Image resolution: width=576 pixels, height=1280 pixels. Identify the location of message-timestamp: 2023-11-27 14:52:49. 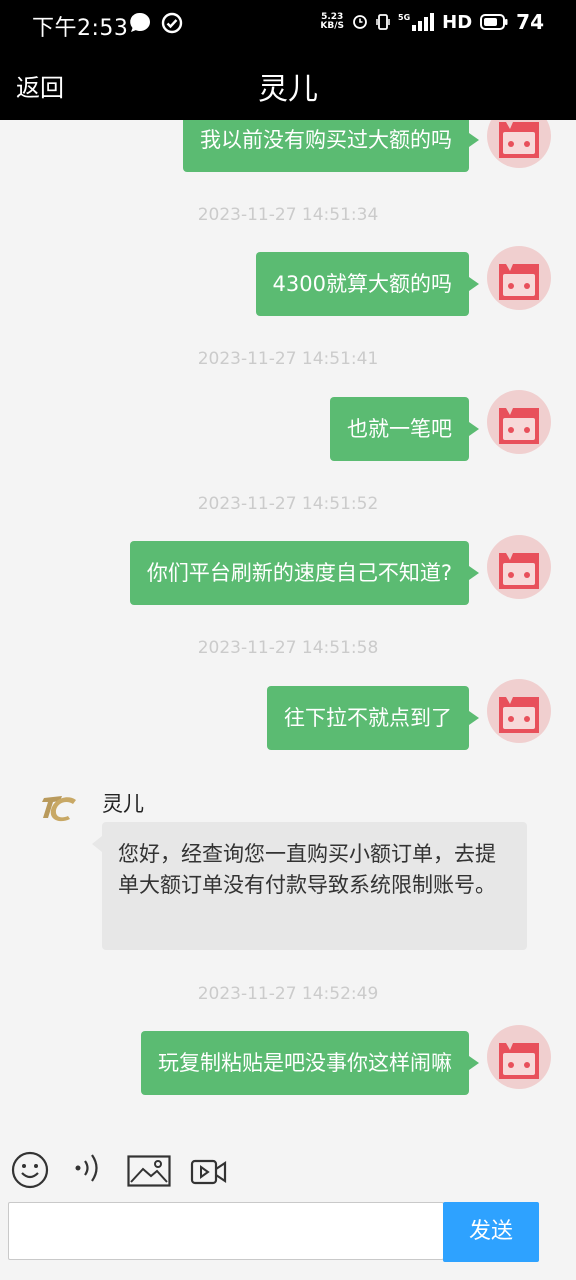
(288, 994).